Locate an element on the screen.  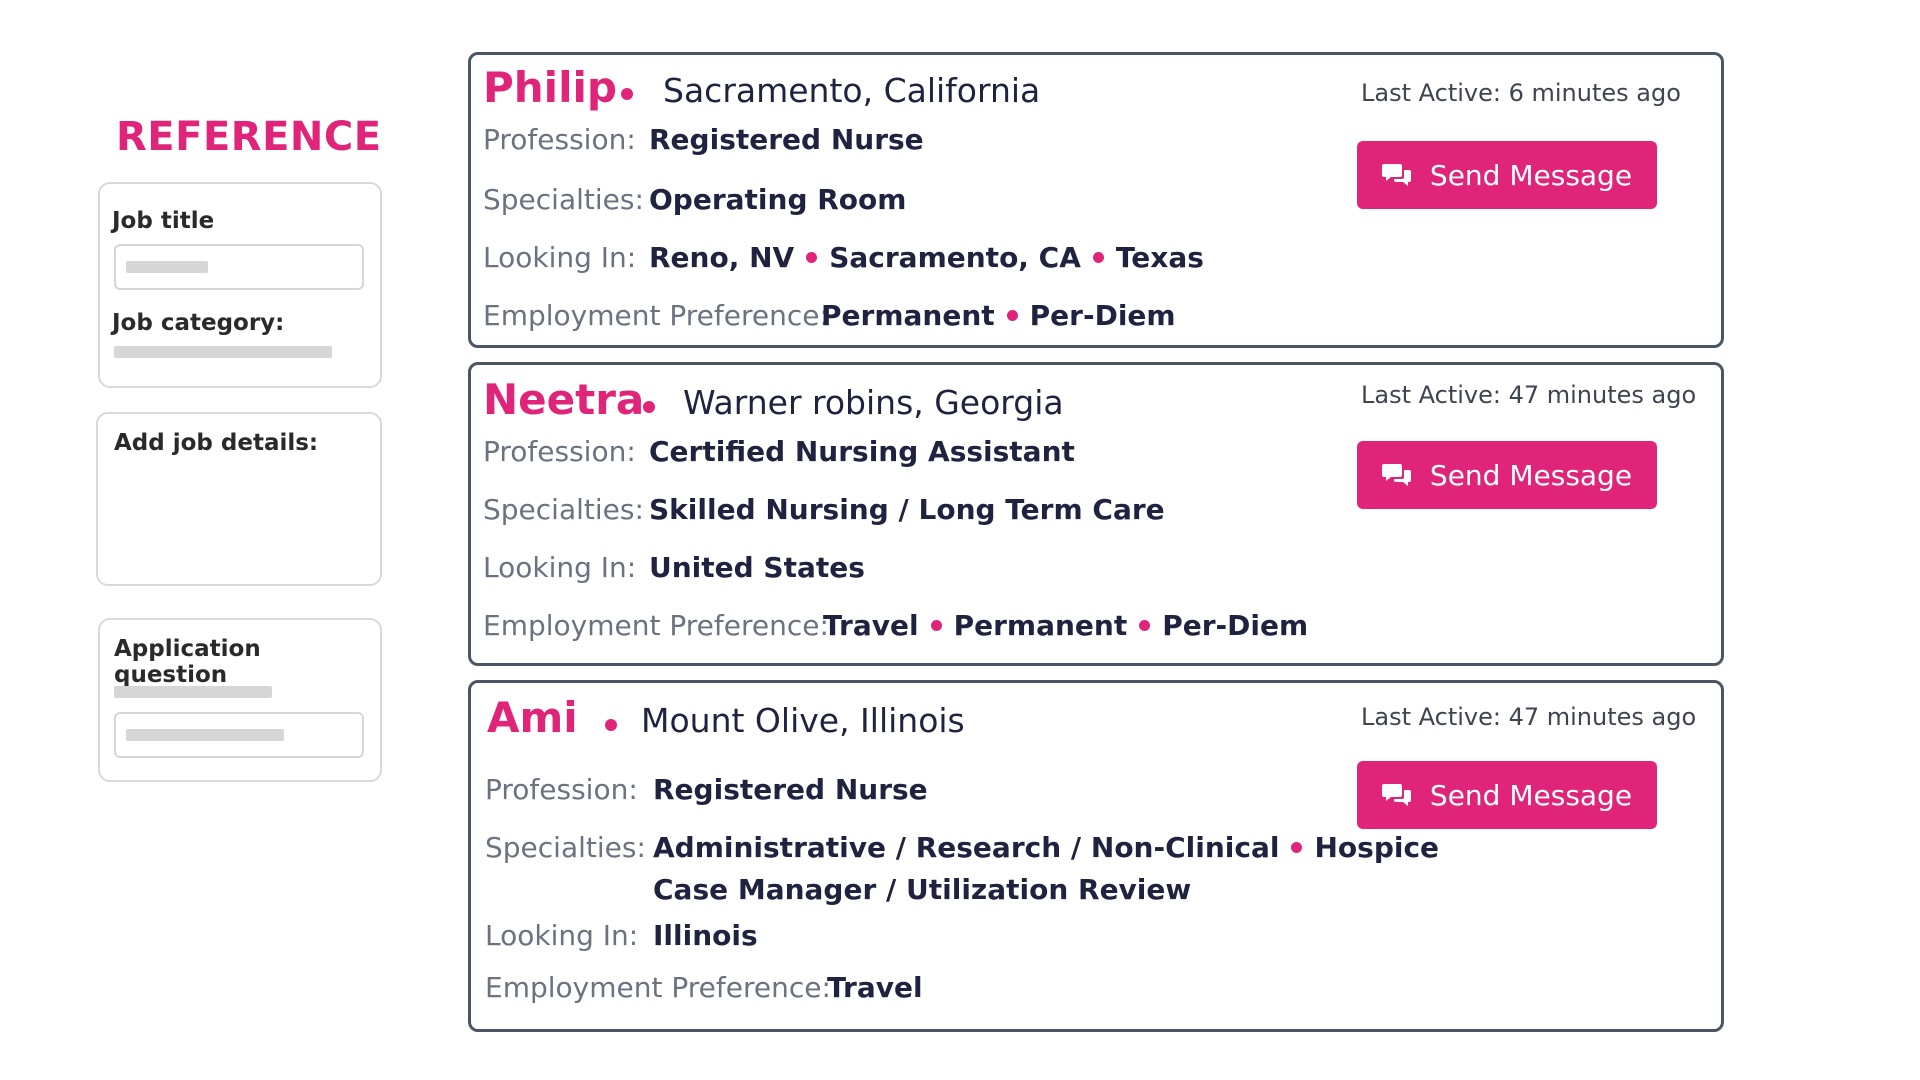
candidate-location: Sacramento, California is located at coordinates (852, 90).